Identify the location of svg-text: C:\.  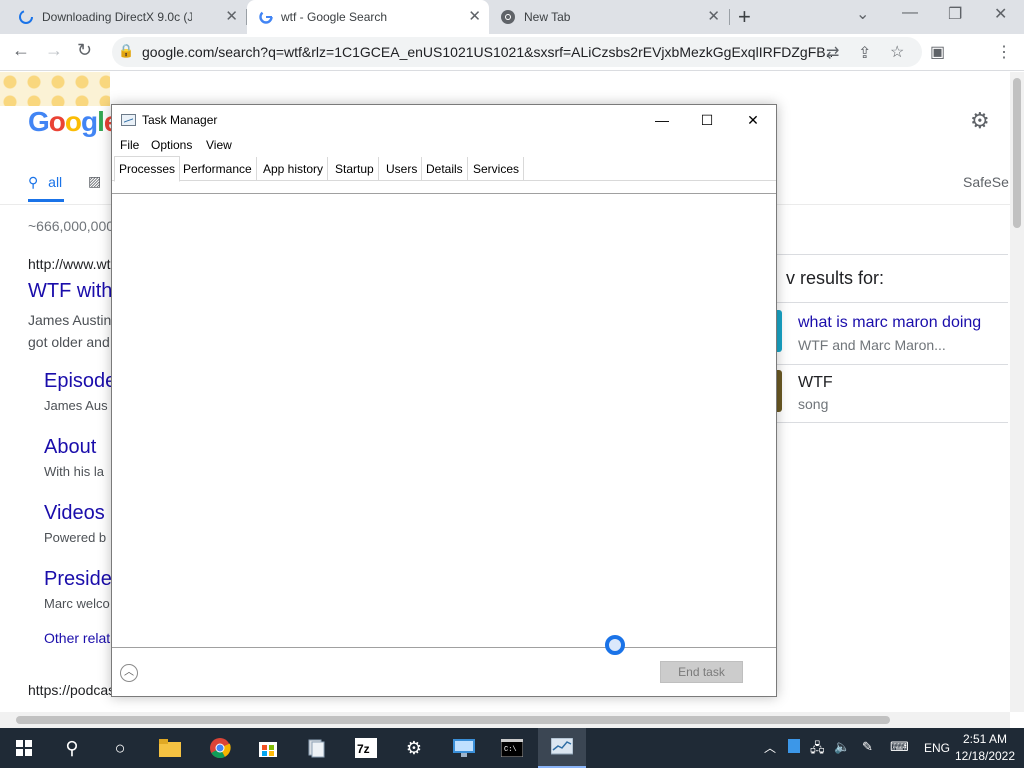
(510, 750).